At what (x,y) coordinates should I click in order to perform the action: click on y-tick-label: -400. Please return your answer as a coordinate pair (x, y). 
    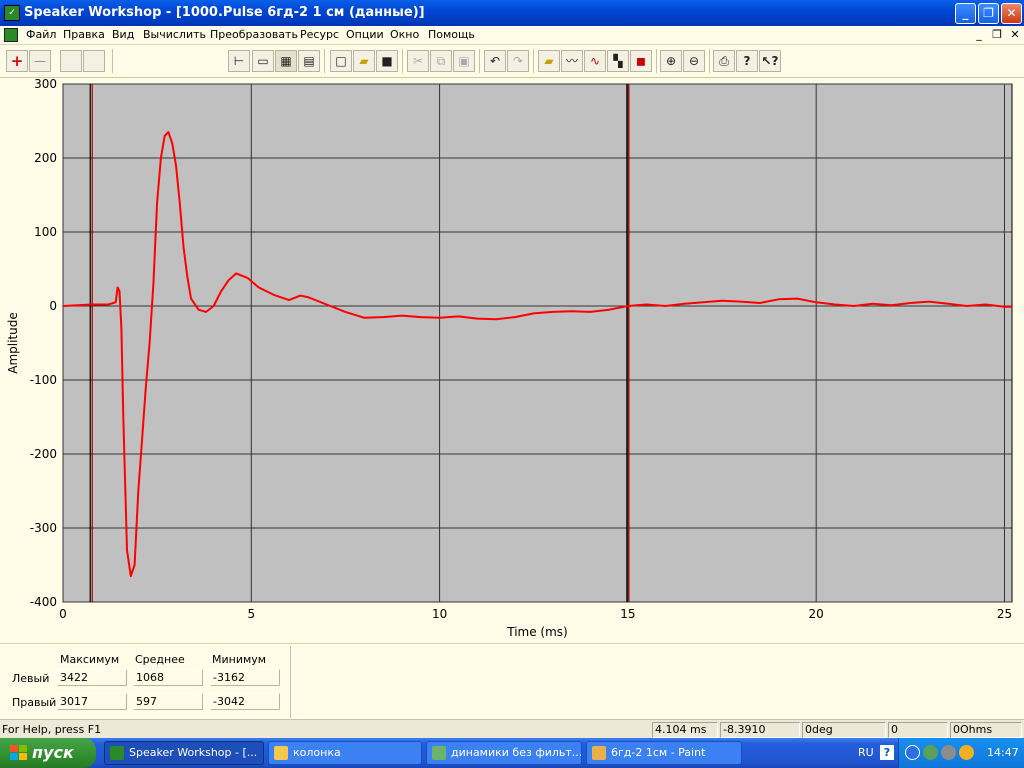
    Looking at the image, I should click on (43, 602).